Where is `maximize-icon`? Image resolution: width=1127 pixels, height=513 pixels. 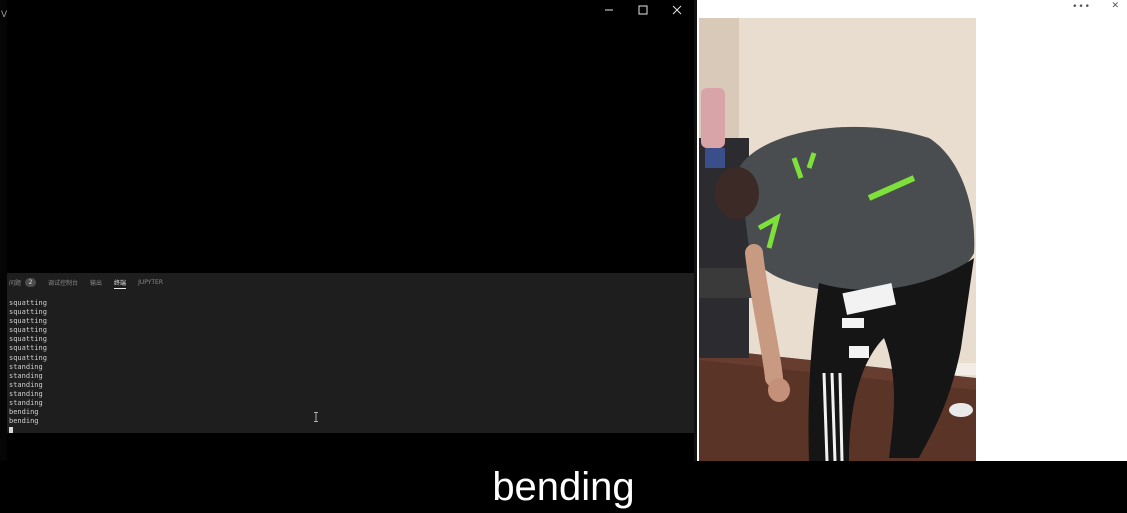
maximize-icon is located at coordinates (643, 10).